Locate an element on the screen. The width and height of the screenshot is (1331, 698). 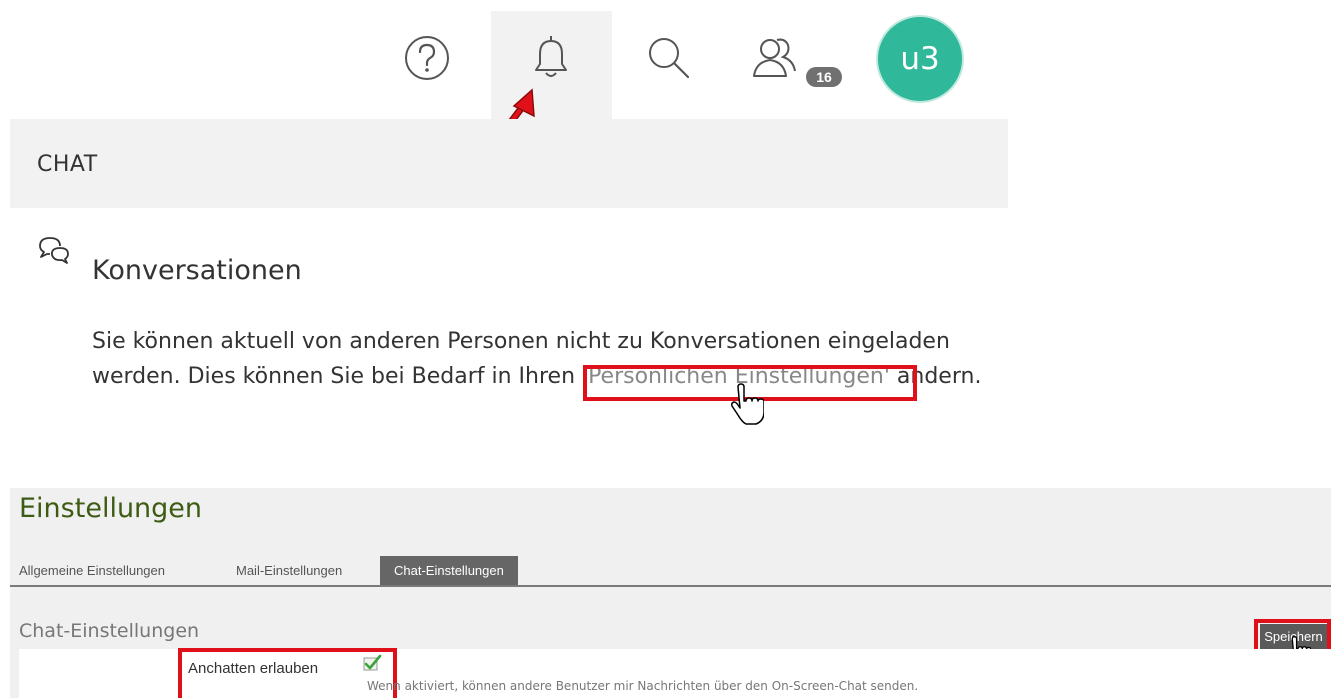
tabs-divider is located at coordinates (670, 586).